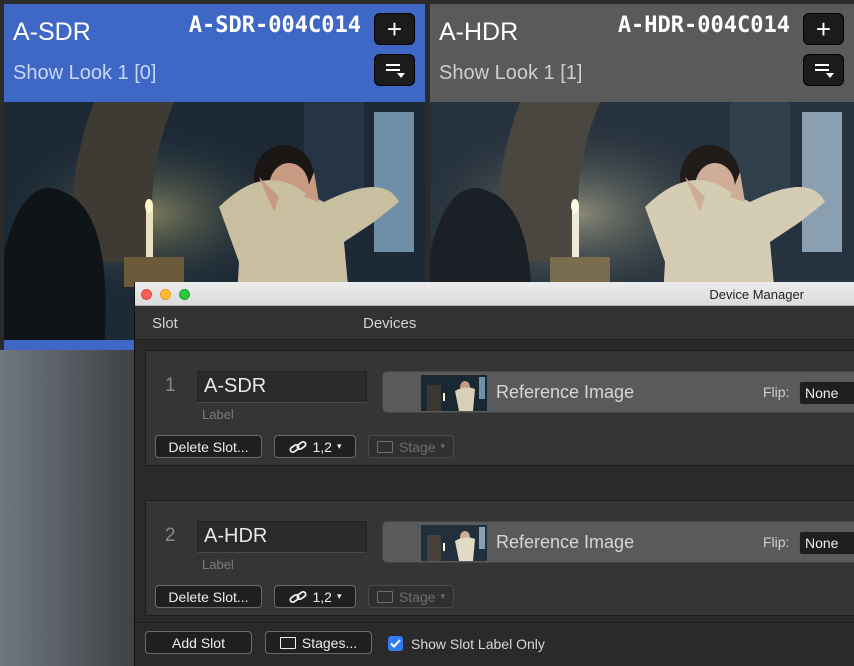 Image resolution: width=854 pixels, height=666 pixels. I want to click on checkmark-icon, so click(395, 643).